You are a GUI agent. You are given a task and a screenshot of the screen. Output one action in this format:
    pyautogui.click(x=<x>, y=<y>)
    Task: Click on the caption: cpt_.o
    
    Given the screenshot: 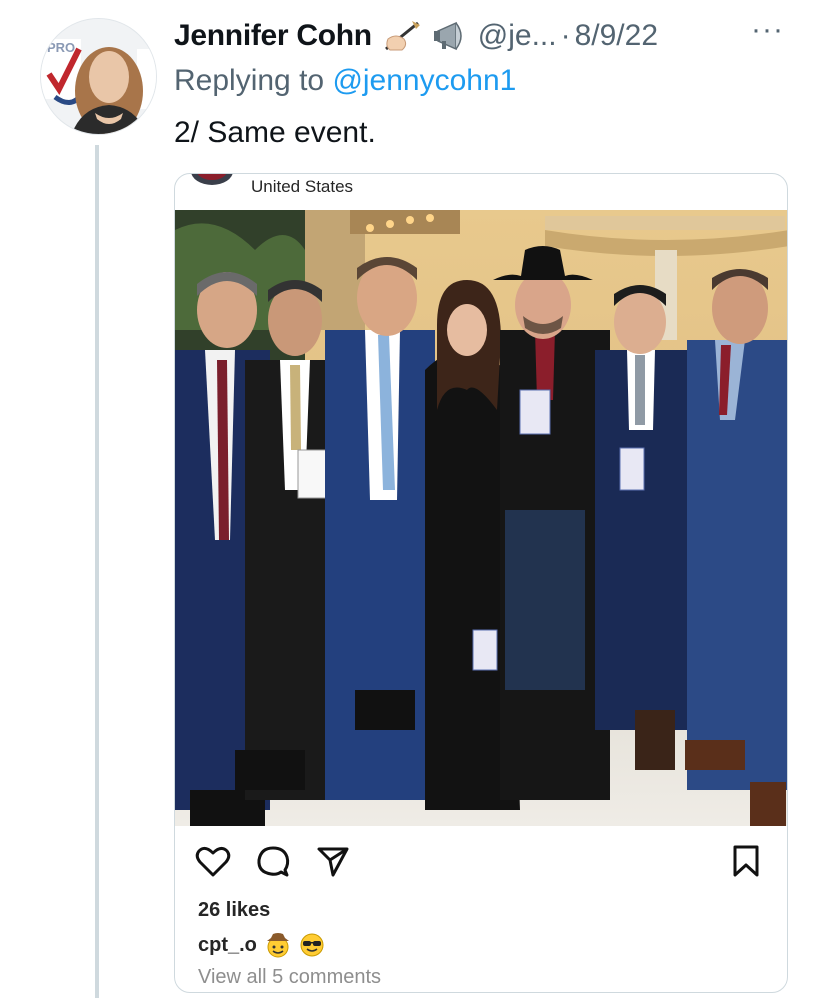 What is the action you would take?
    pyautogui.click(x=261, y=945)
    